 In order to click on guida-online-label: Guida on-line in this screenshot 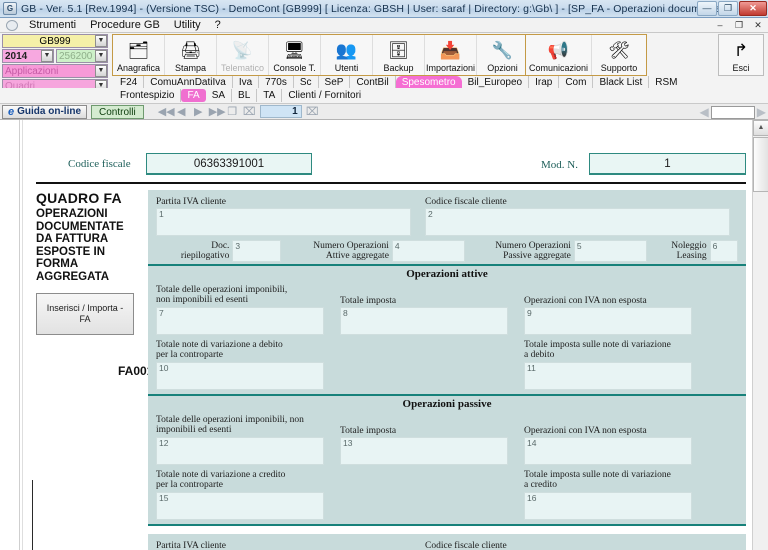, I will do `click(49, 111)`.